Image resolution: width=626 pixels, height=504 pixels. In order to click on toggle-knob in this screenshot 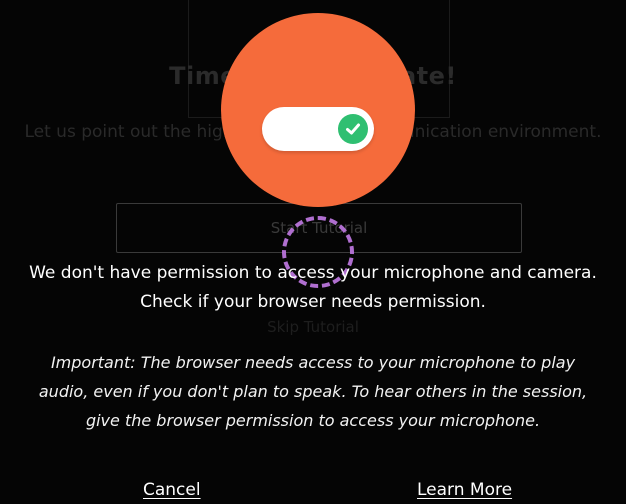, I will do `click(353, 129)`.